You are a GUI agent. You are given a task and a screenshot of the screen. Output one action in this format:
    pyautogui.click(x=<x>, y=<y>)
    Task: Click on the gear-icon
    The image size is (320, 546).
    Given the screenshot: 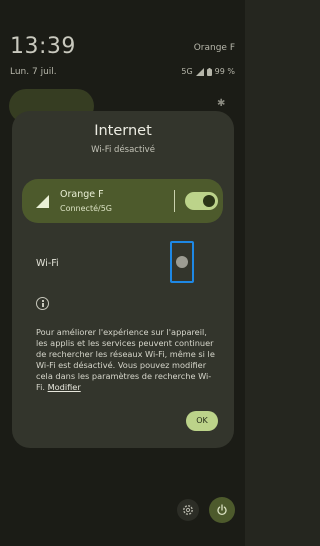 What is the action you would take?
    pyautogui.click(x=188, y=510)
    